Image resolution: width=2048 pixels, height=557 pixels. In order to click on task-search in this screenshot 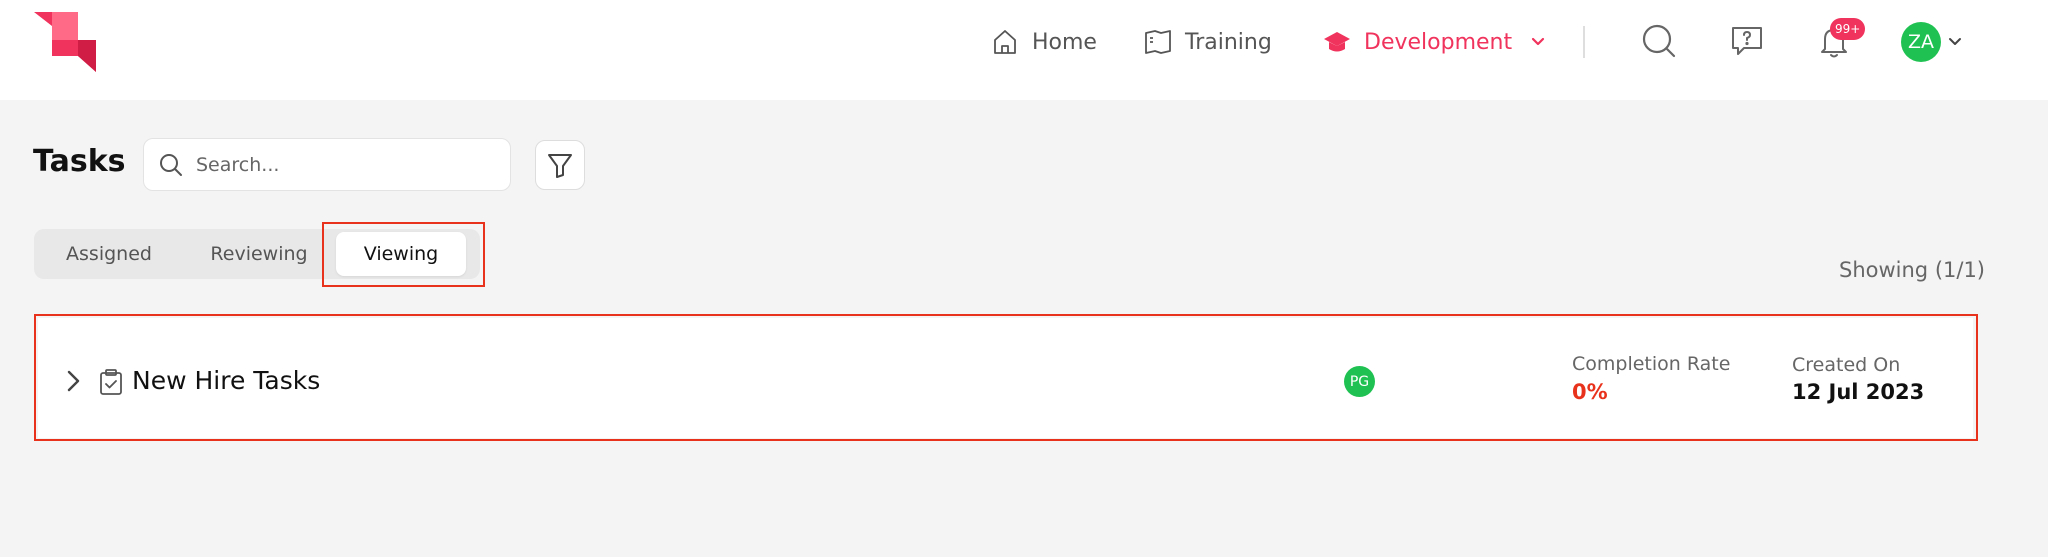, I will do `click(327, 164)`.